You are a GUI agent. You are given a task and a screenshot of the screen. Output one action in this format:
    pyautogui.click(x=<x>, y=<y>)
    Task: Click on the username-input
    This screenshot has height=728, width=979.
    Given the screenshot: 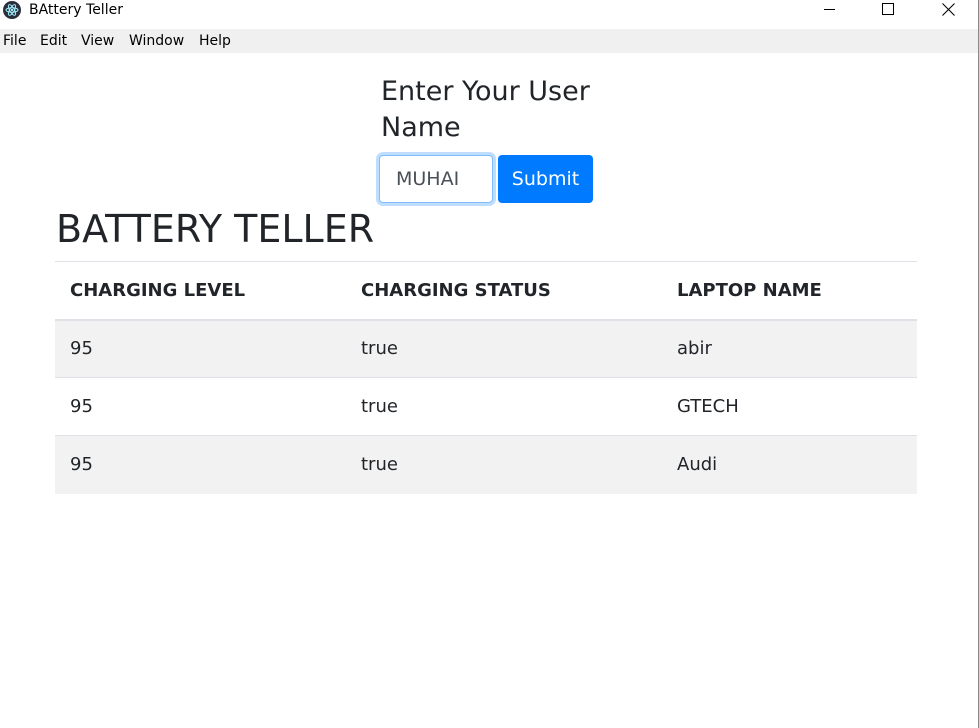 What is the action you would take?
    pyautogui.click(x=436, y=179)
    